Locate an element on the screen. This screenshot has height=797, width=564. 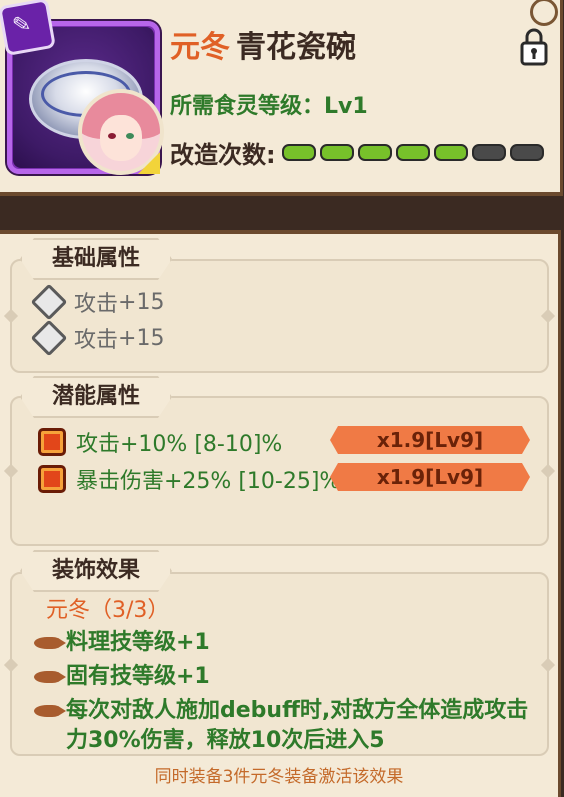
item-title-prefix: 元冬 is located at coordinates (200, 47).